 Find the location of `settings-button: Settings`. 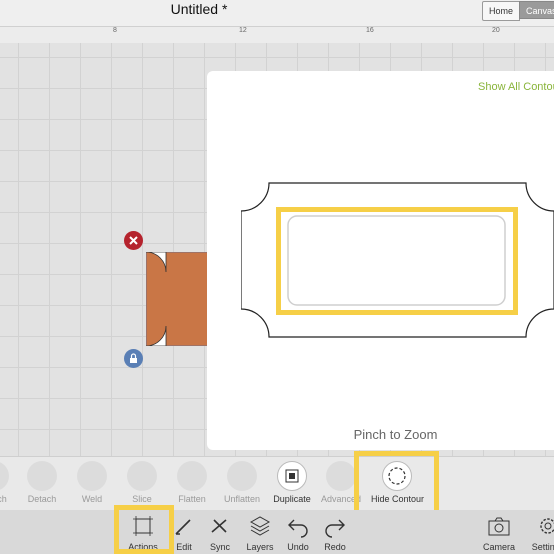

settings-button: Settings is located at coordinates (541, 533).